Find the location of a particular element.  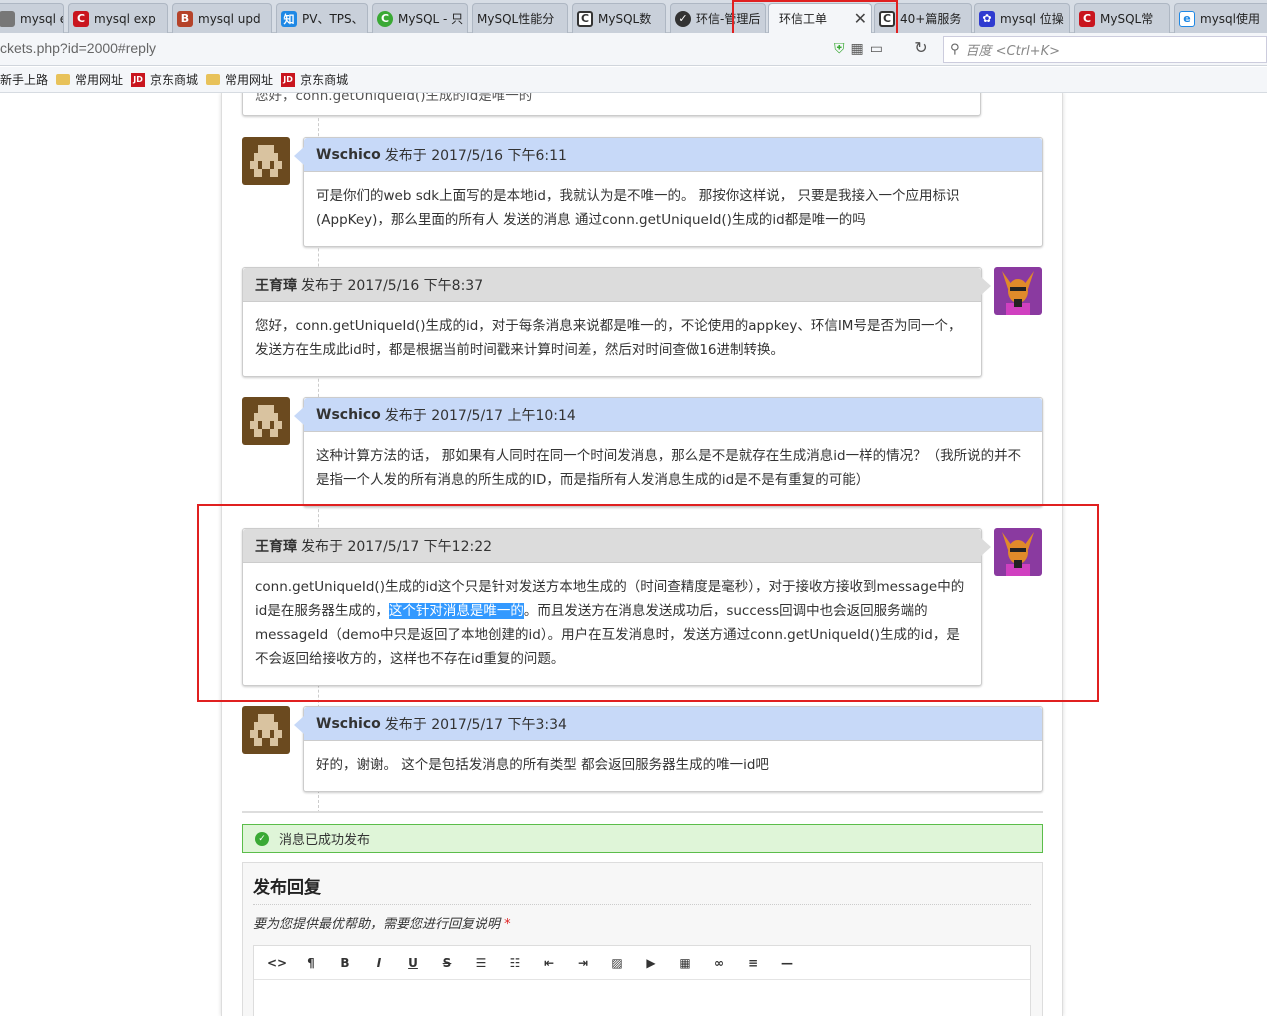

message-header: Wschico 发布于 2017/5/17 下午3:34 is located at coordinates (673, 724).